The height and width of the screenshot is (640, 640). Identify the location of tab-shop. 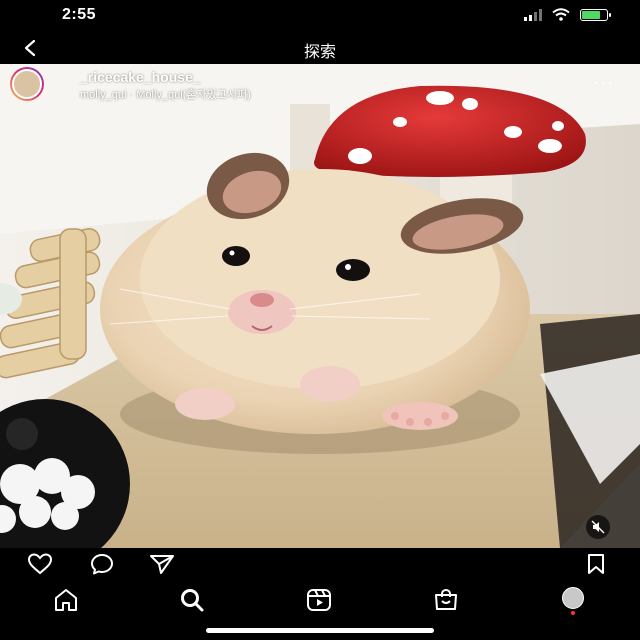
(446, 600).